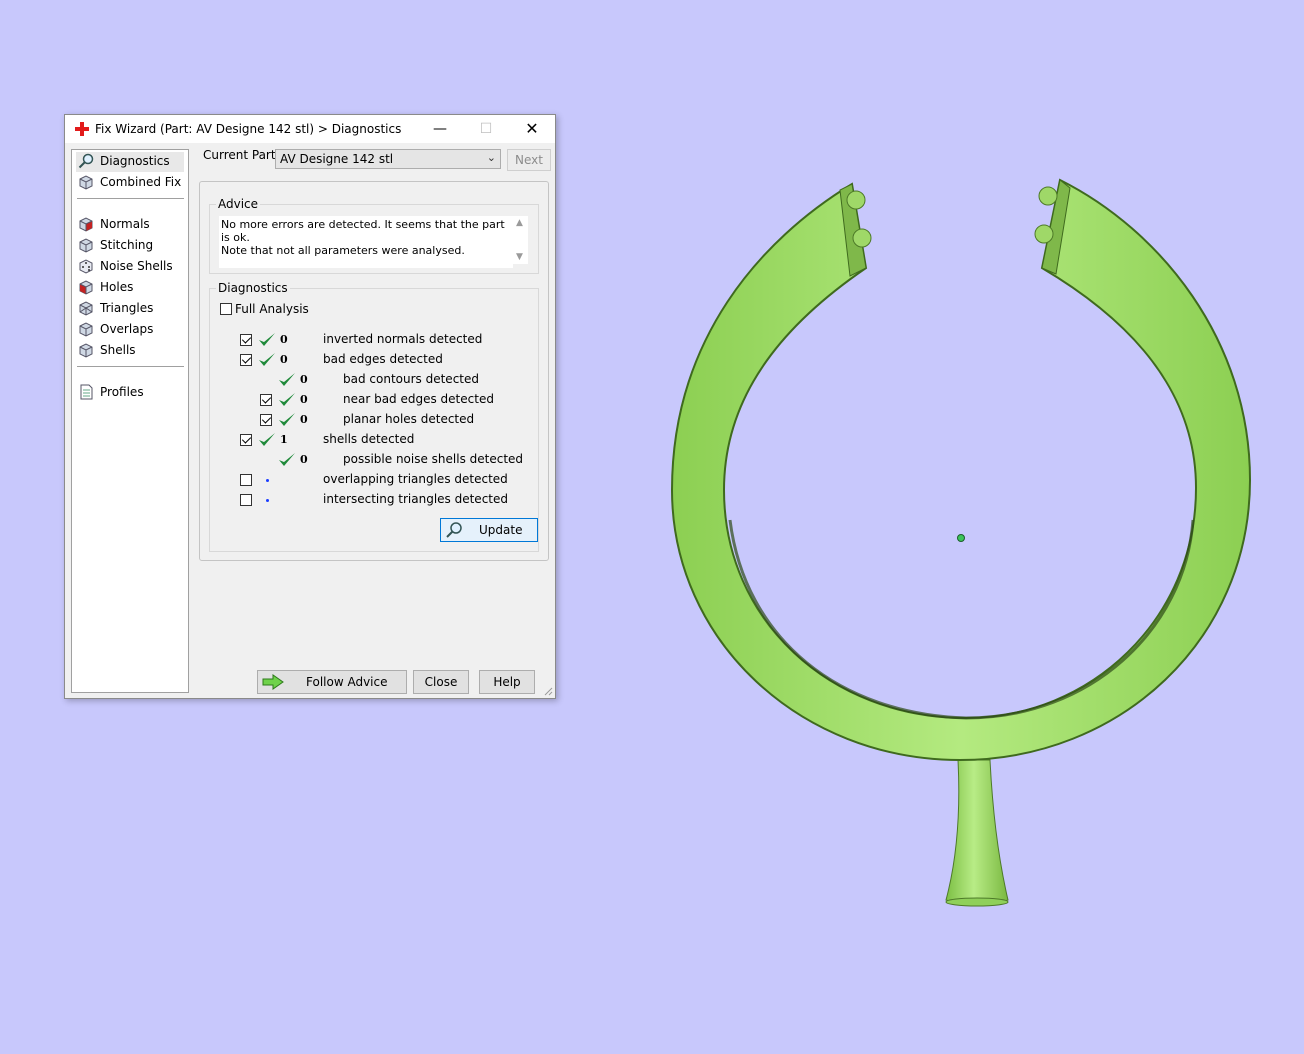  I want to click on nav-item-normals: Normals, so click(130, 225).